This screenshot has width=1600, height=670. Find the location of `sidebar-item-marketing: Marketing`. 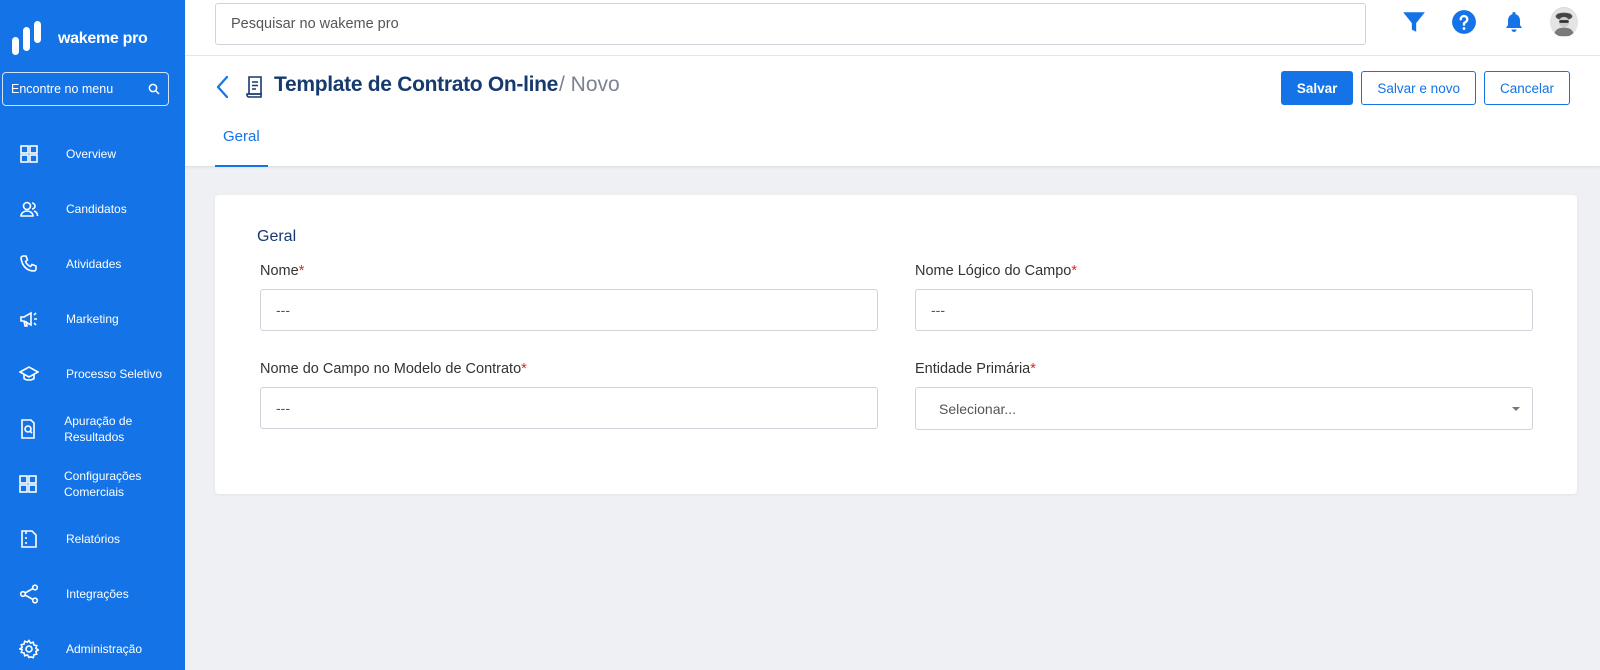

sidebar-item-marketing: Marketing is located at coordinates (92, 318).